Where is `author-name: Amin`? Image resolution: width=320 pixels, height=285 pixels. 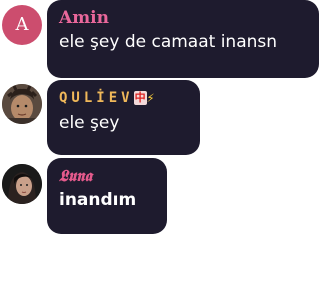
author-name: Amin is located at coordinates (183, 18).